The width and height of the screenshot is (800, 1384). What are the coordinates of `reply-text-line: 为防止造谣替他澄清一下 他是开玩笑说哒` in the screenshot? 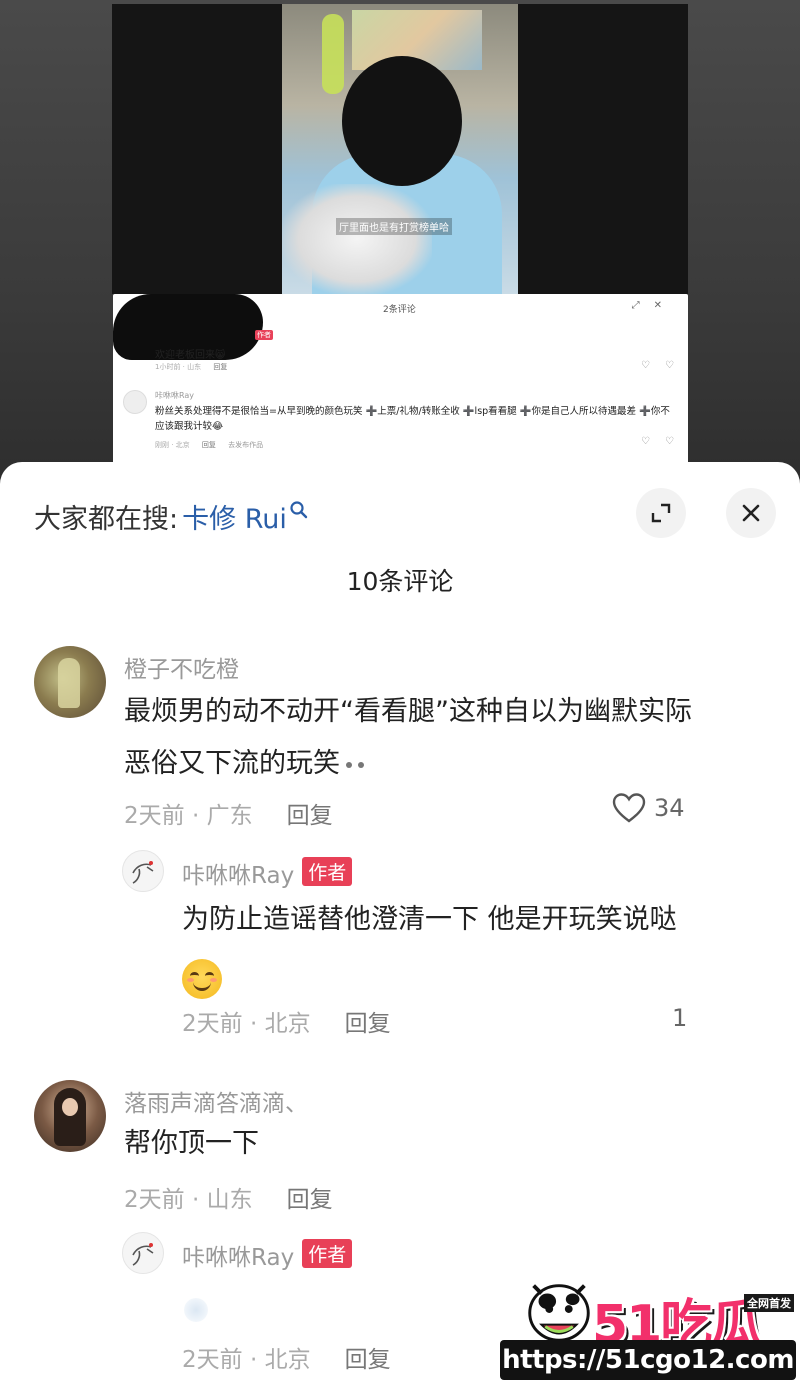 It's located at (429, 919).